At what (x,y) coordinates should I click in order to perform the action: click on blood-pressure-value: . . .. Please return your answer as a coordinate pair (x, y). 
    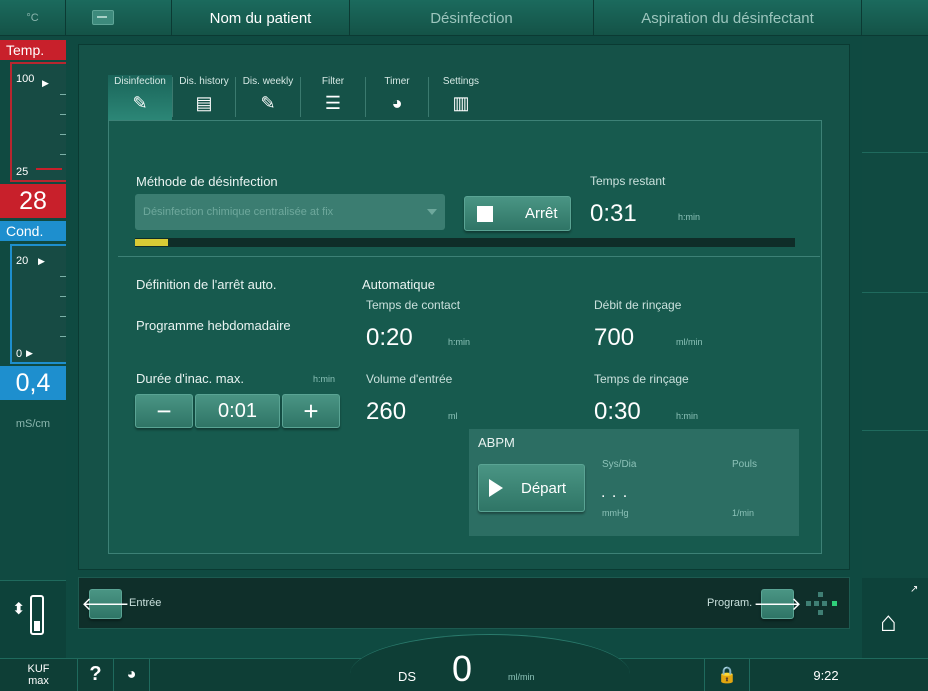
    Looking at the image, I should click on (615, 492).